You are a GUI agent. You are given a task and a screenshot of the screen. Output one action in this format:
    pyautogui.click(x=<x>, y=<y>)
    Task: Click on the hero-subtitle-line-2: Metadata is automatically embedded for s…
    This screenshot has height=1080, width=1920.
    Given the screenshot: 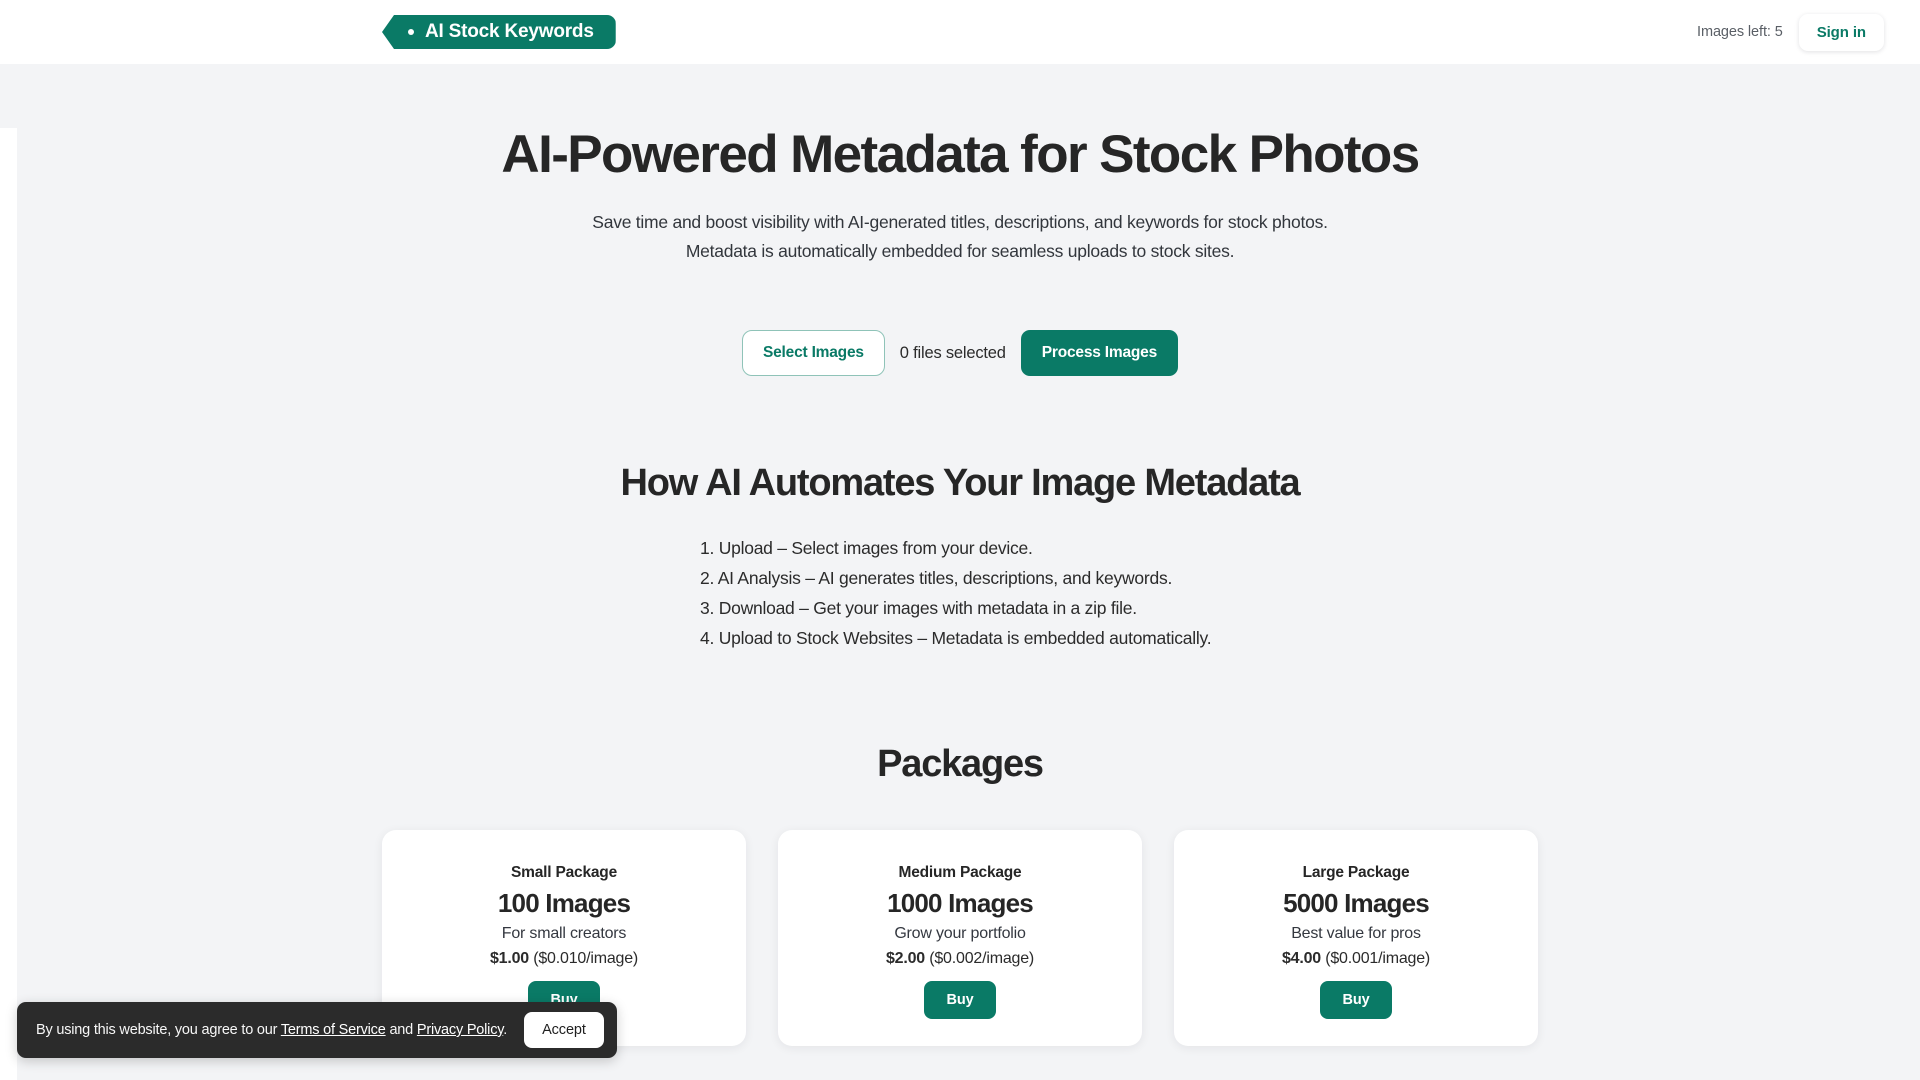 What is the action you would take?
    pyautogui.click(x=960, y=251)
    